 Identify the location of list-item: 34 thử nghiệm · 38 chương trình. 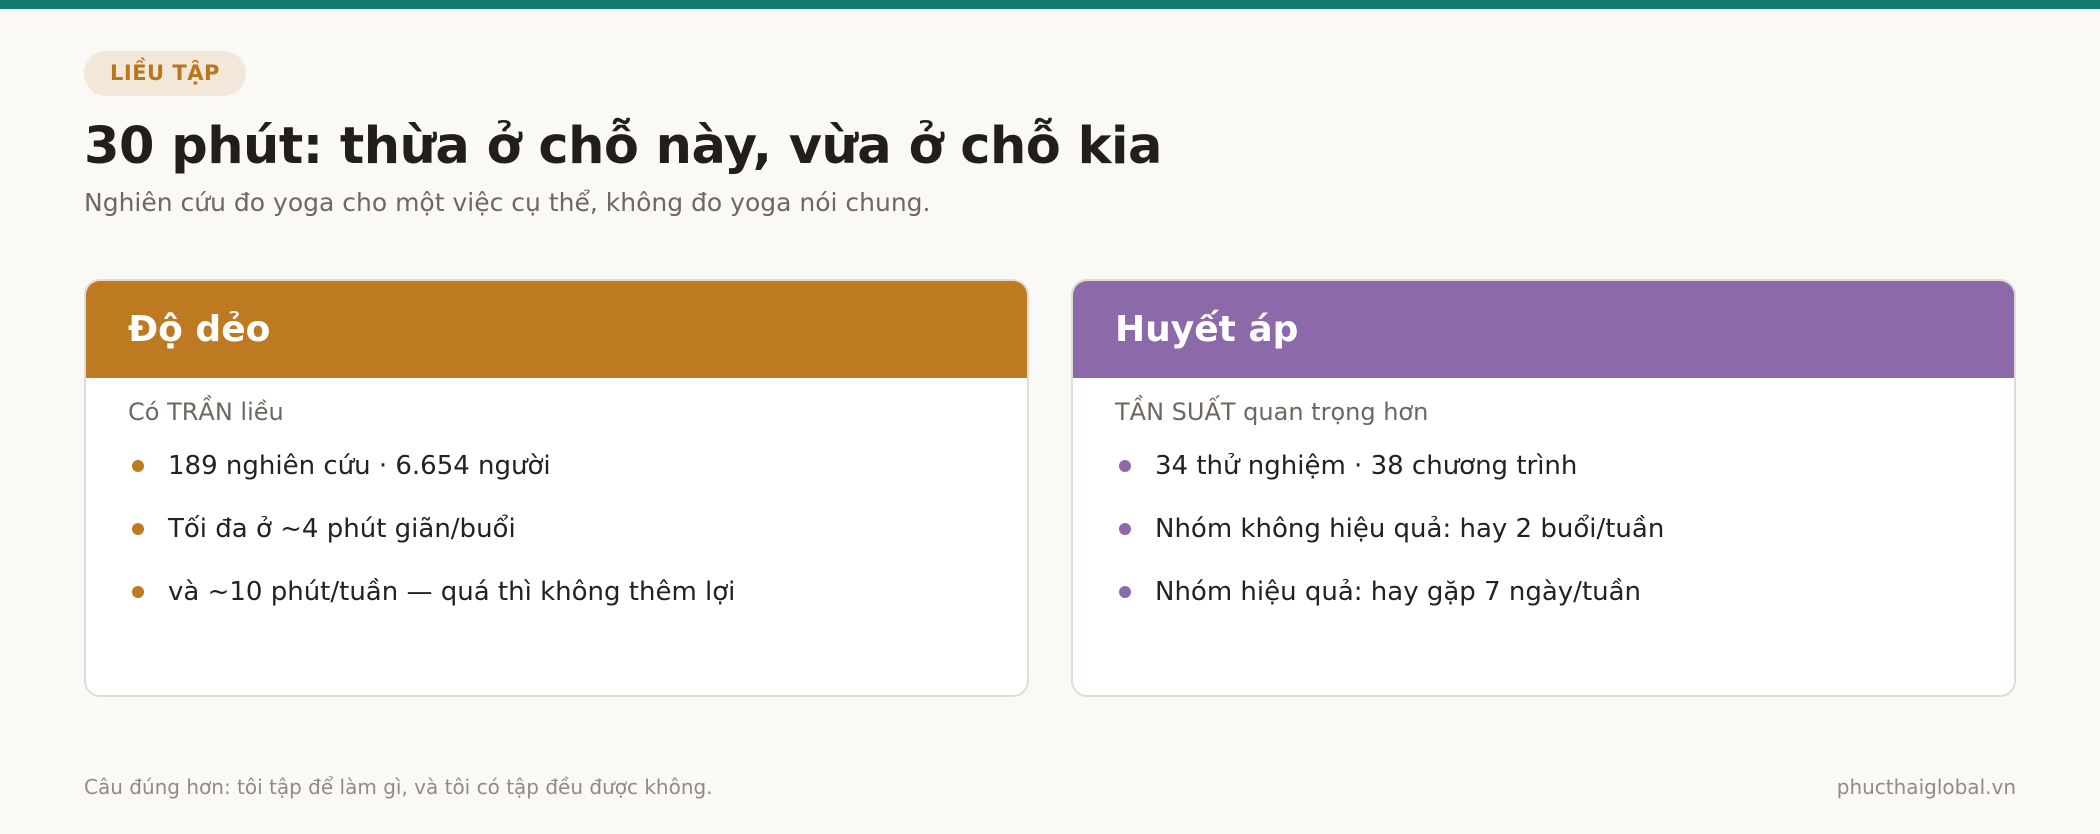
(1543, 466).